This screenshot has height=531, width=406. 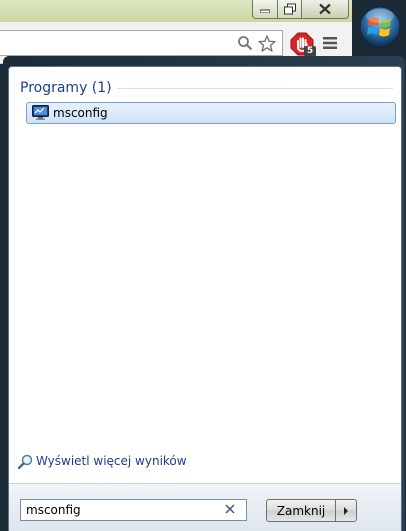 What do you see at coordinates (230, 509) in the screenshot?
I see `clear-search-icon` at bounding box center [230, 509].